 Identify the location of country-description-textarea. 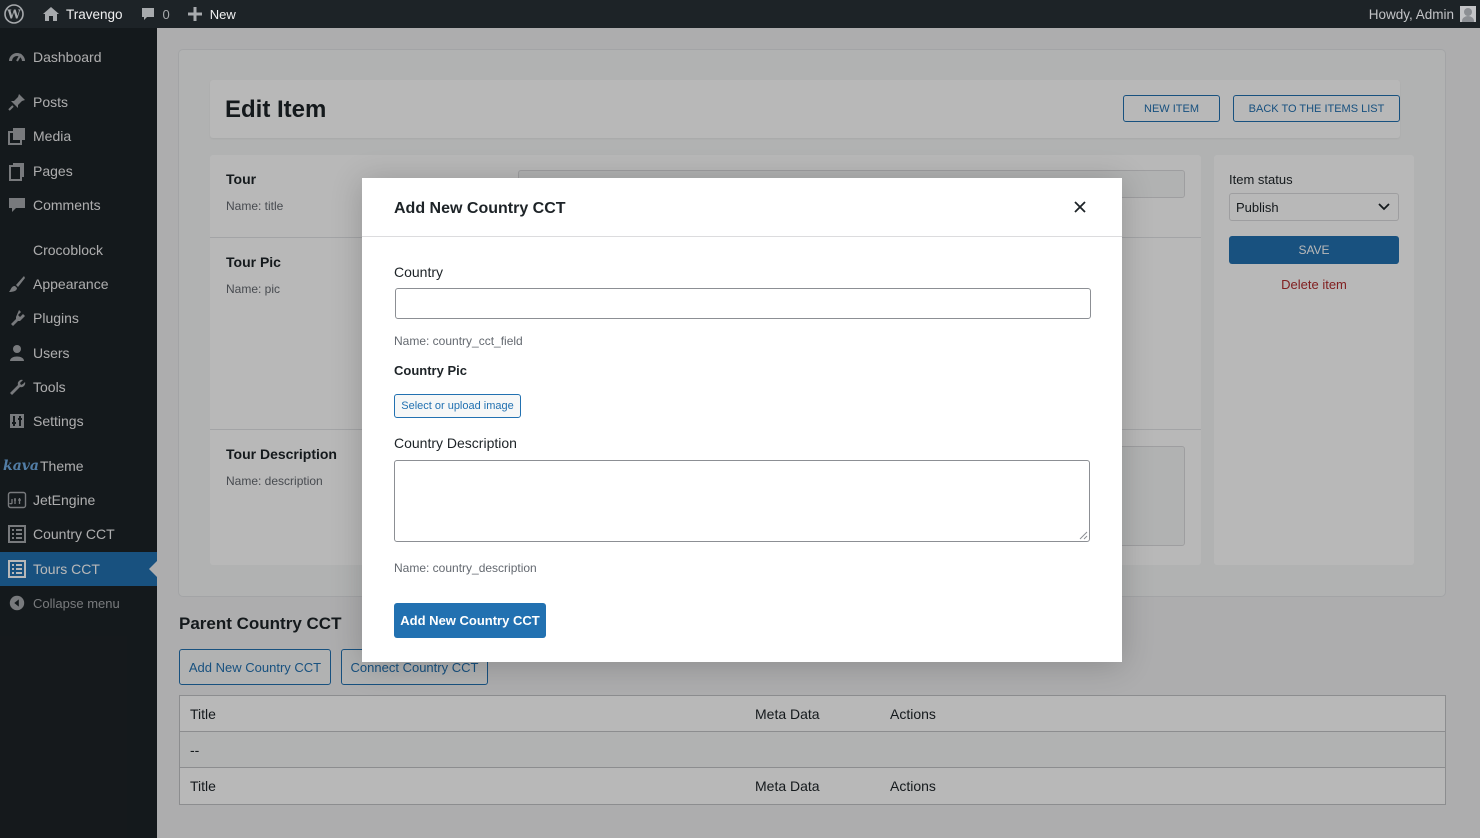
(742, 501).